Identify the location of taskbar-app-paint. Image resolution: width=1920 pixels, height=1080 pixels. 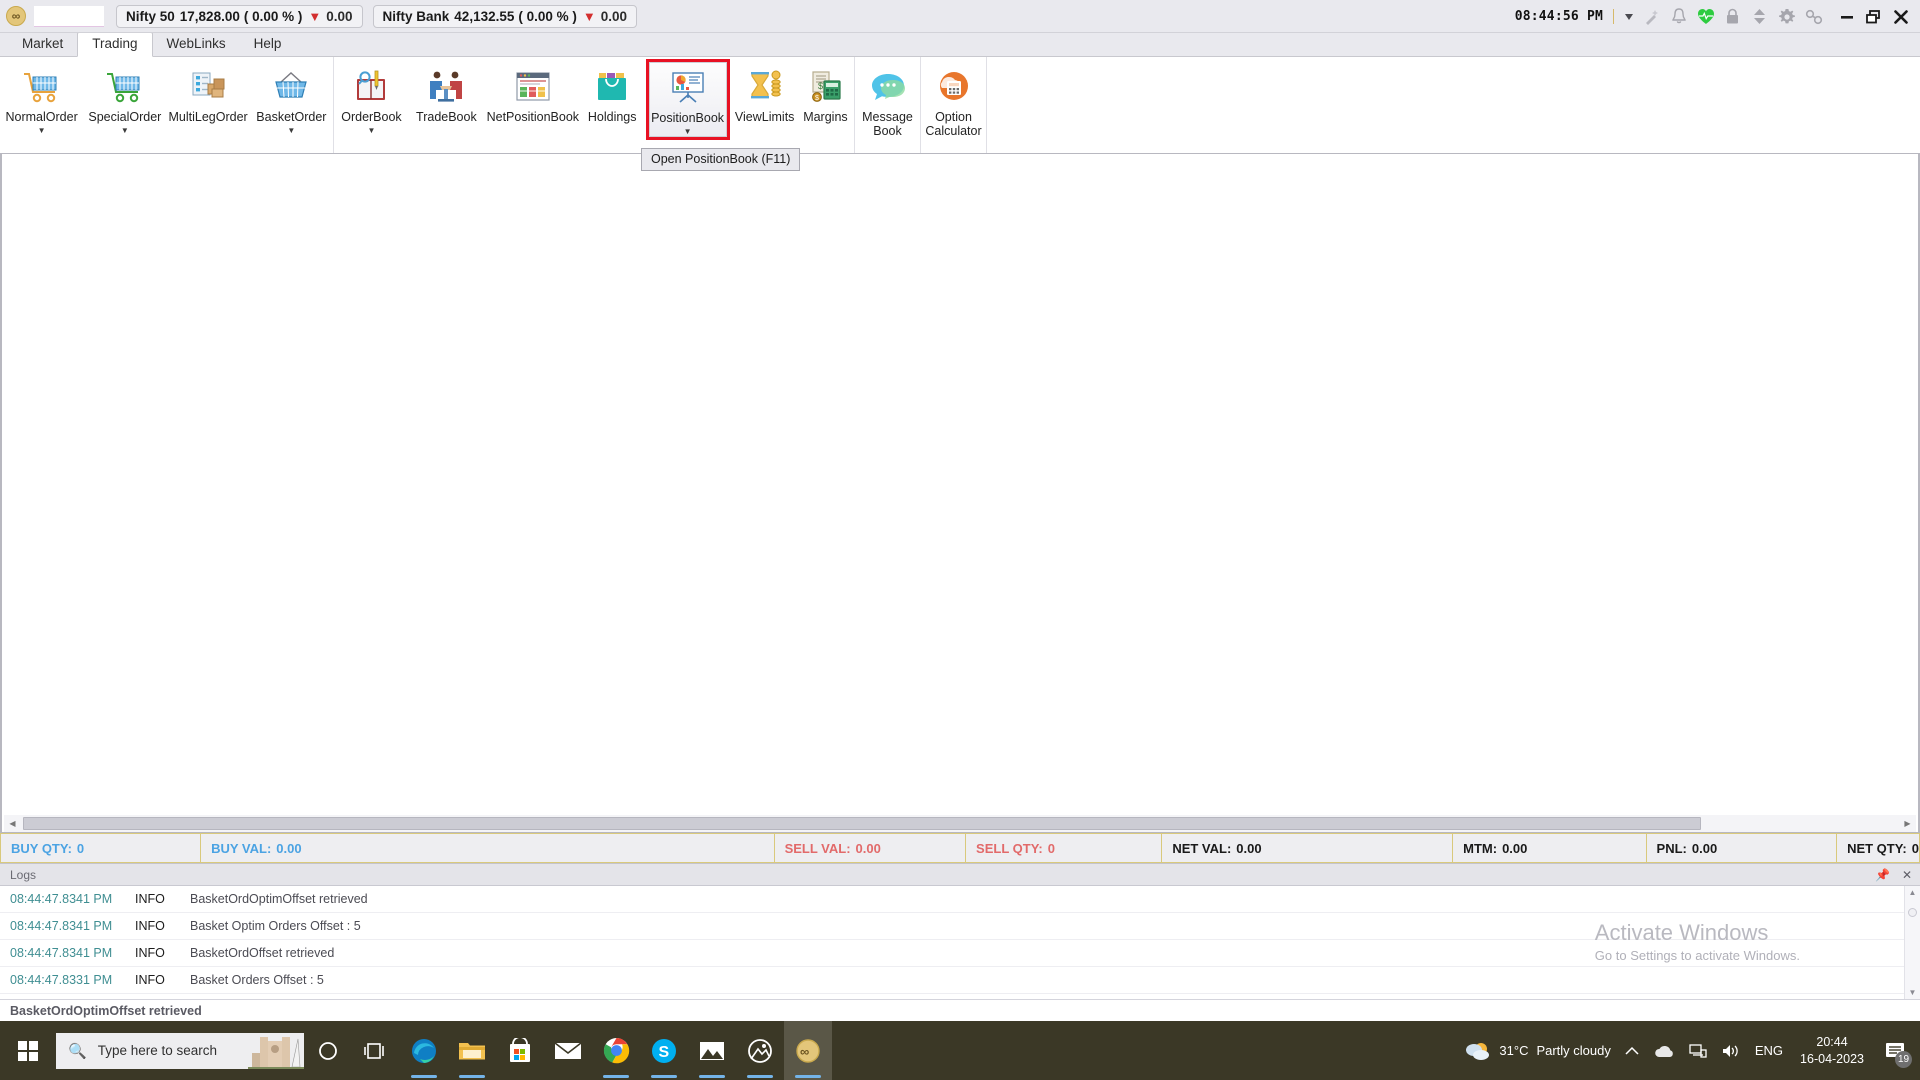
(760, 1050).